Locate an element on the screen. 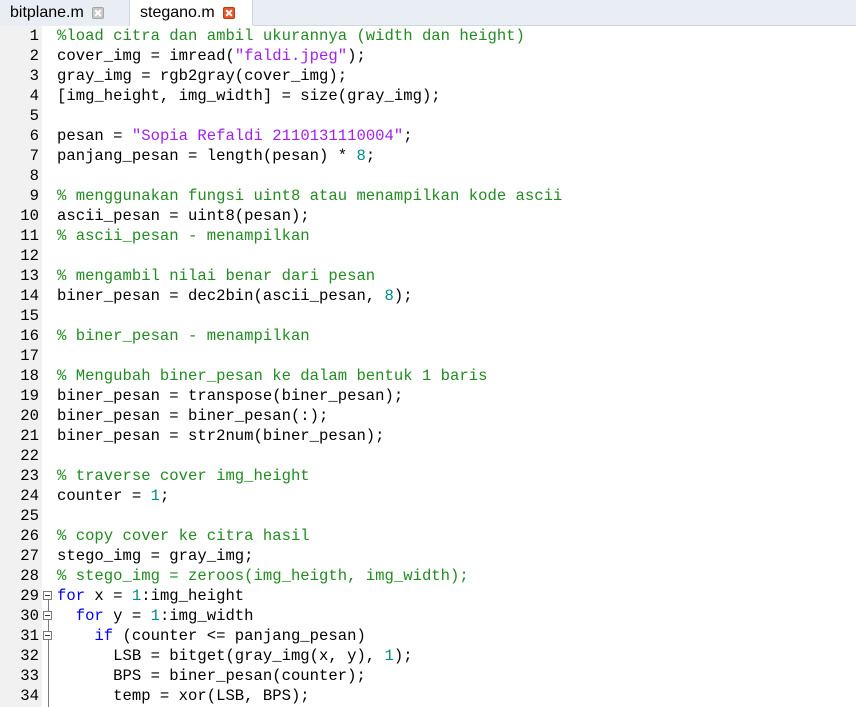  code-text: gray_img = rgb2gray(cover_img); is located at coordinates (202, 76).